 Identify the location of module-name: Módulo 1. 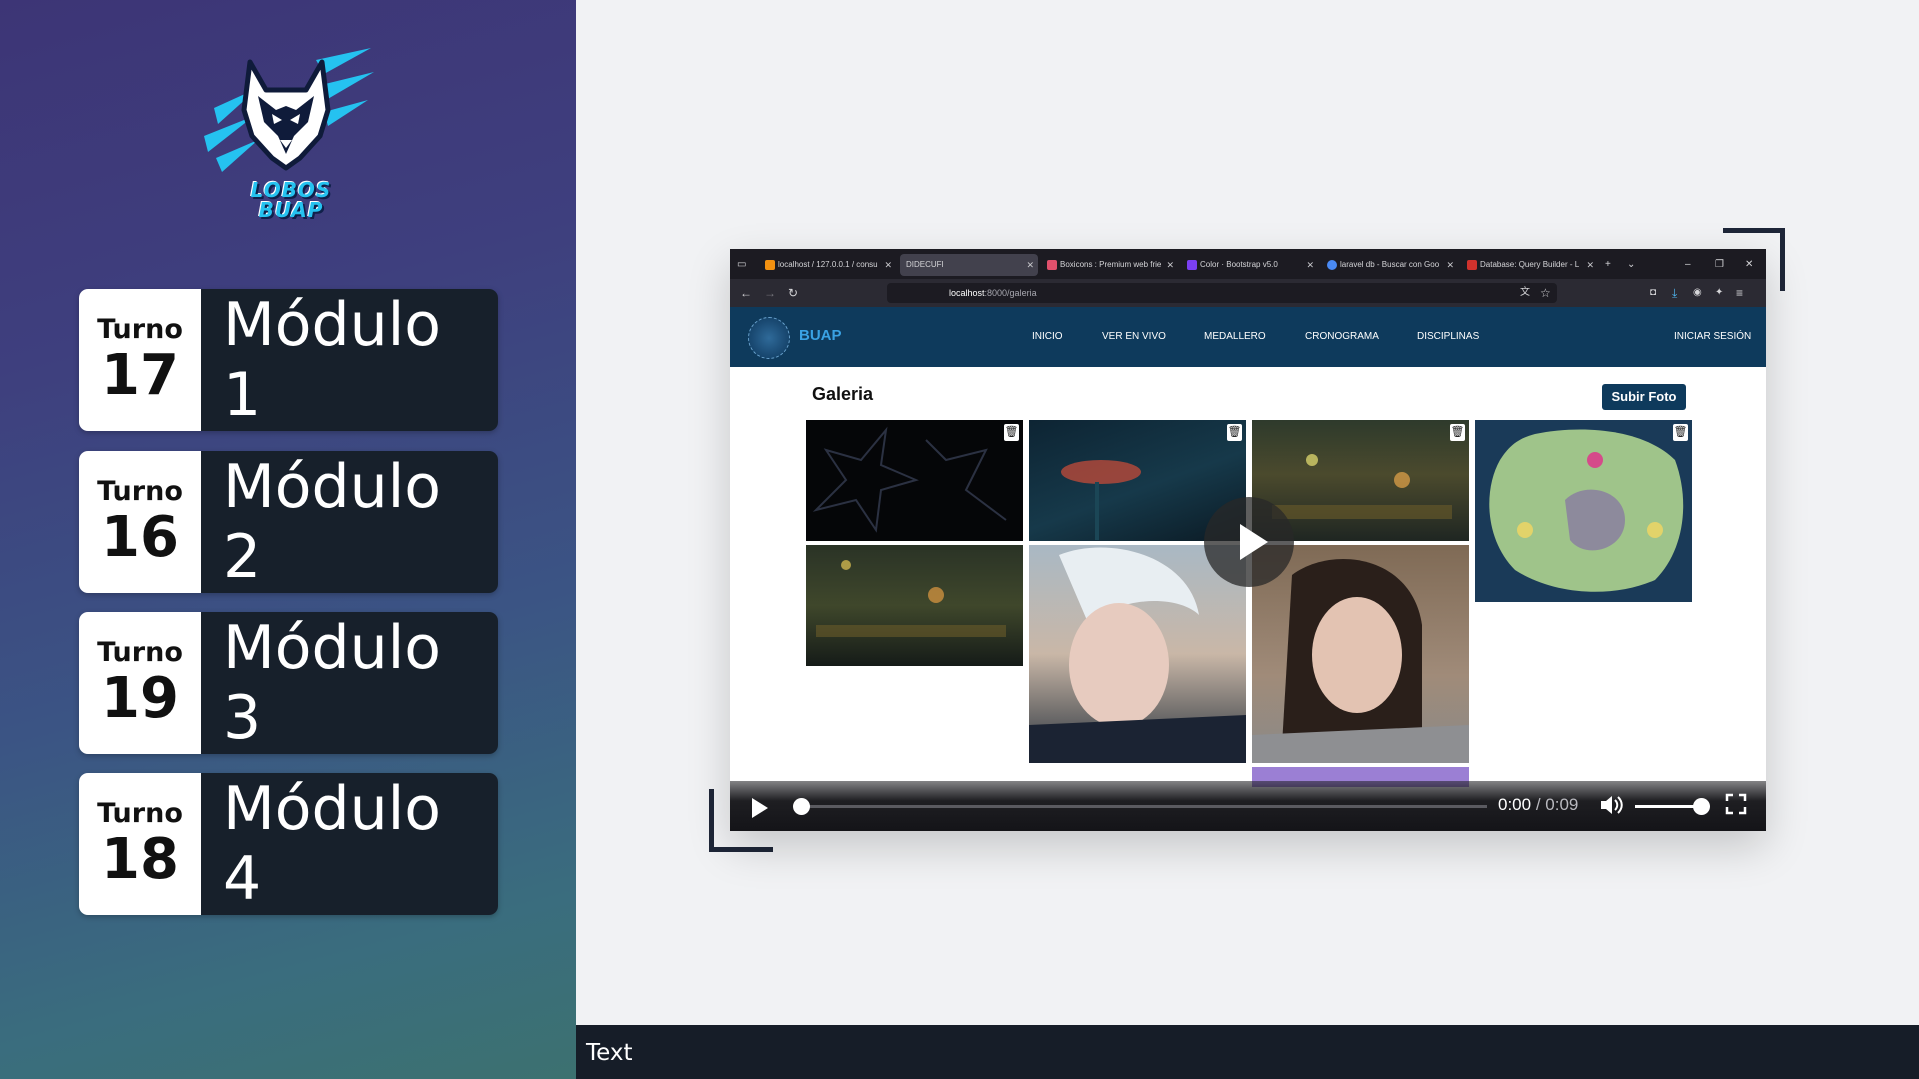
(349, 360).